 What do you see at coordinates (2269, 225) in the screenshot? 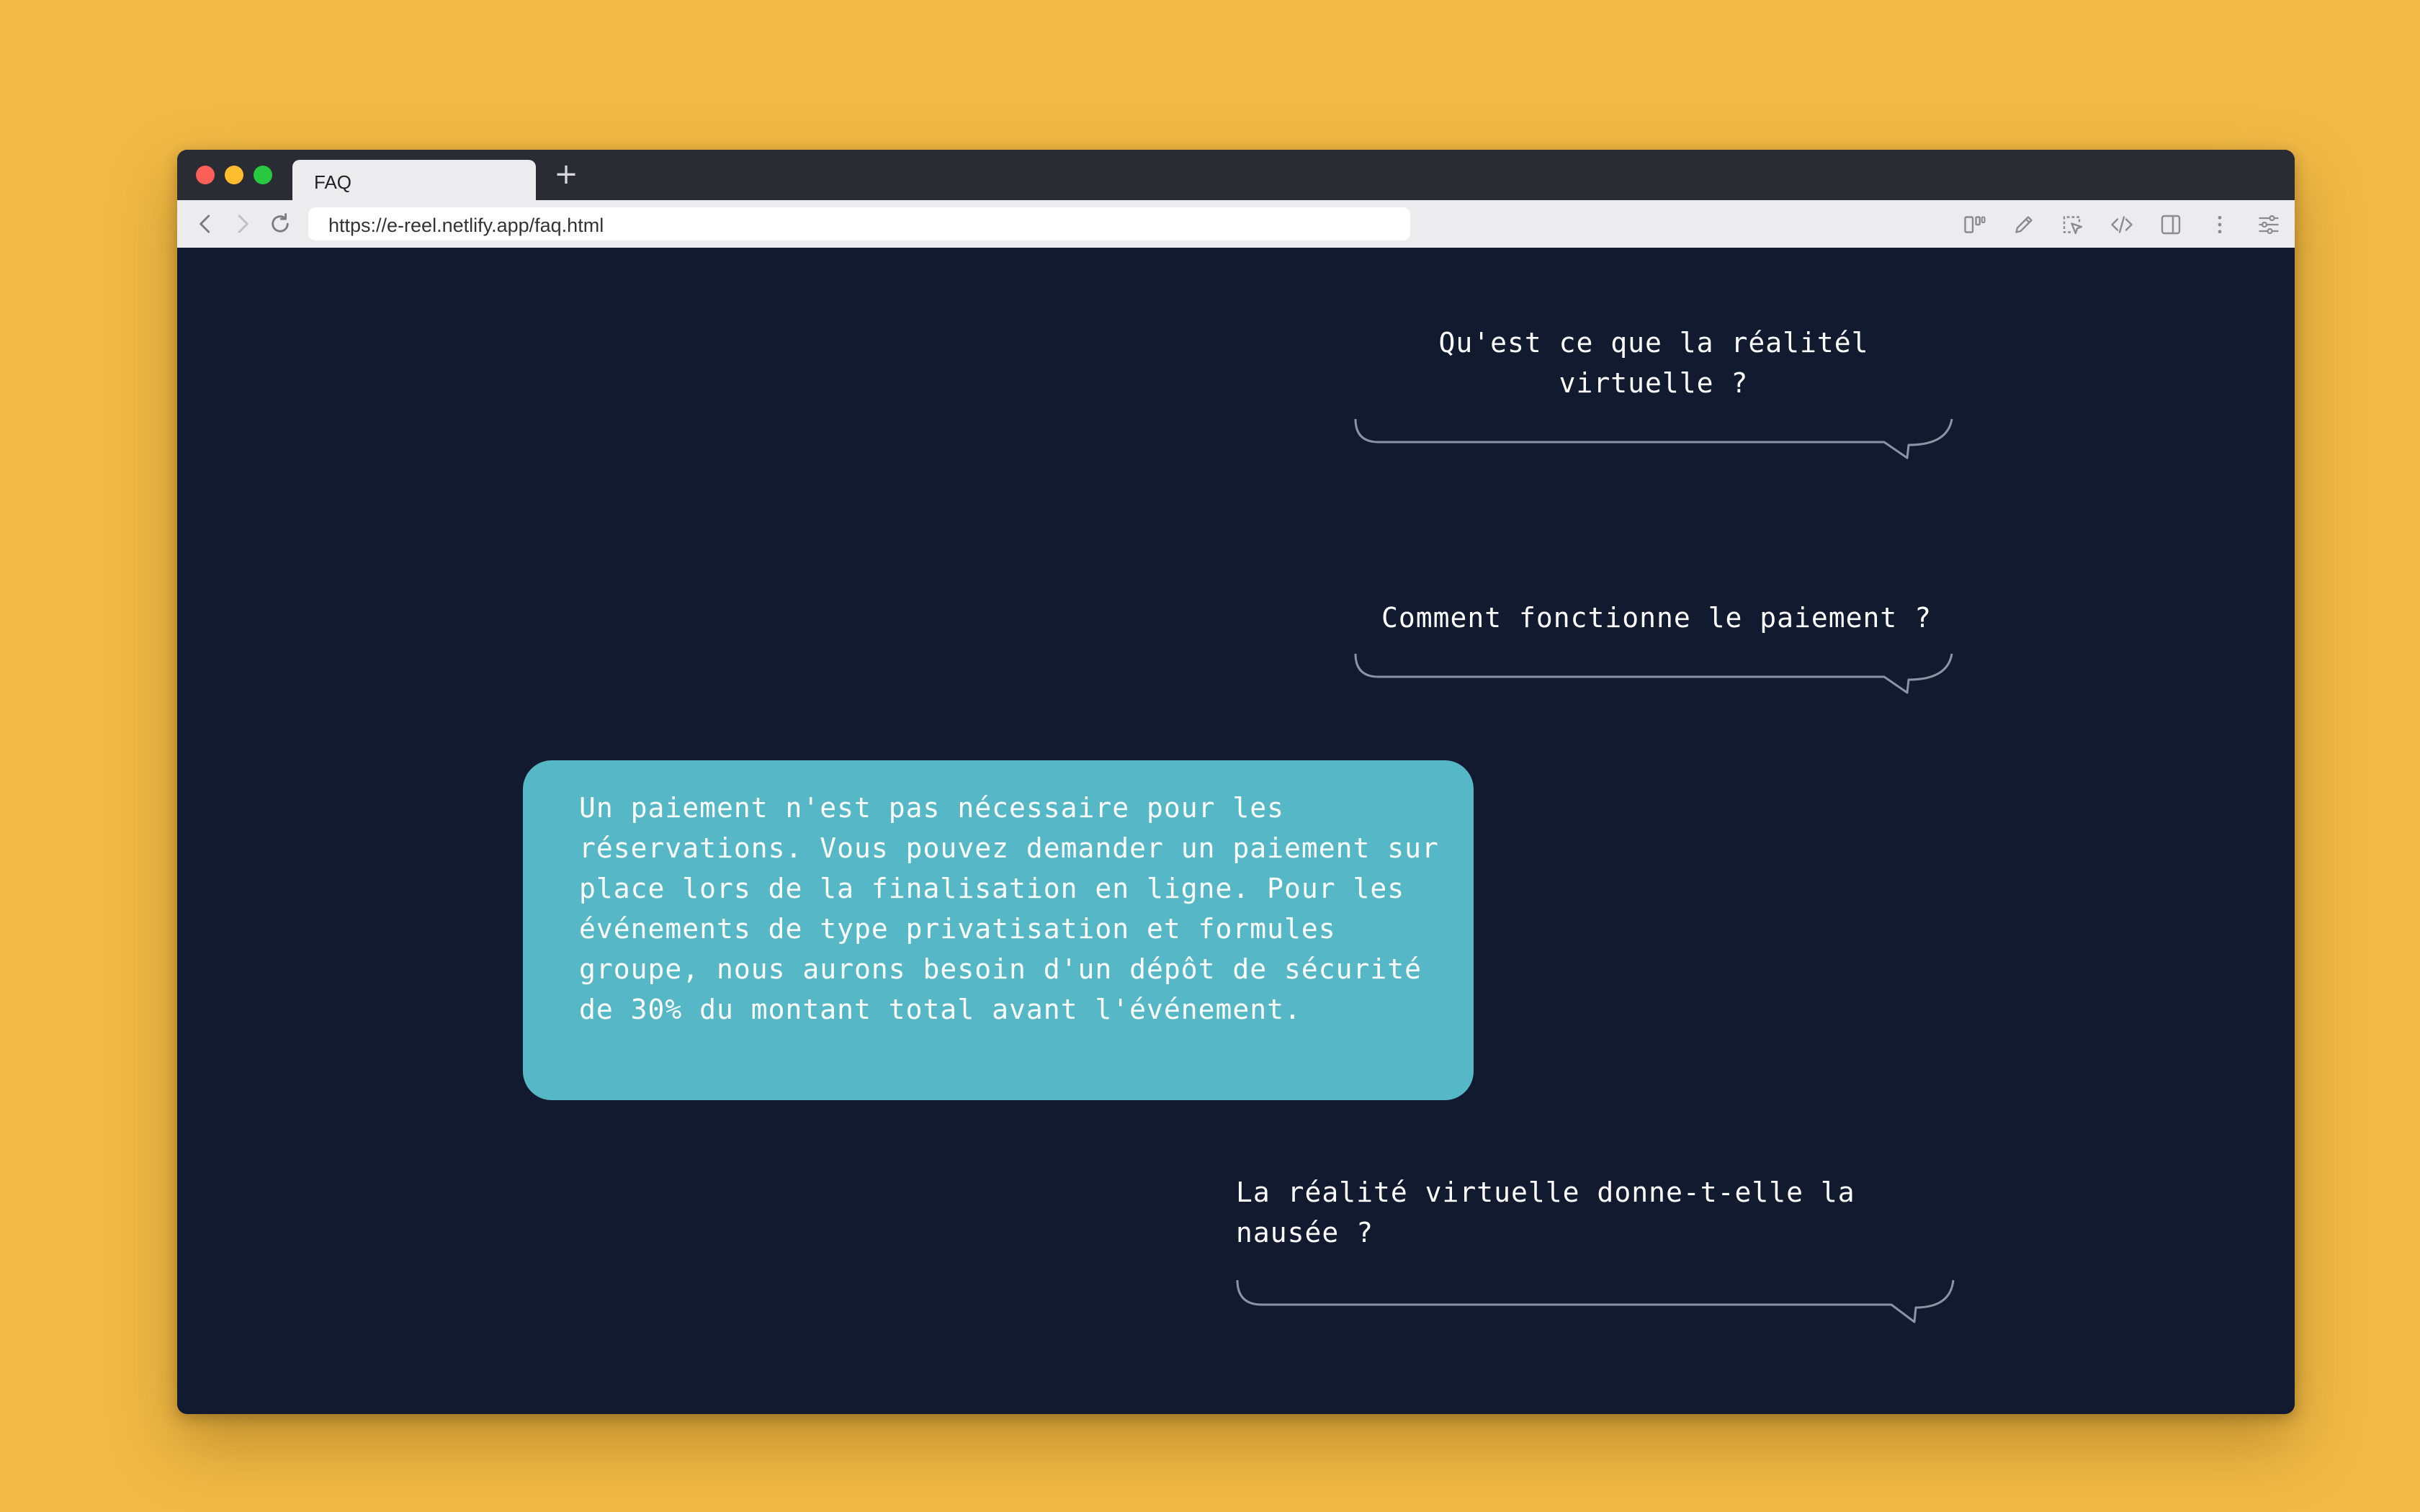
I see `settings-sliders-icon` at bounding box center [2269, 225].